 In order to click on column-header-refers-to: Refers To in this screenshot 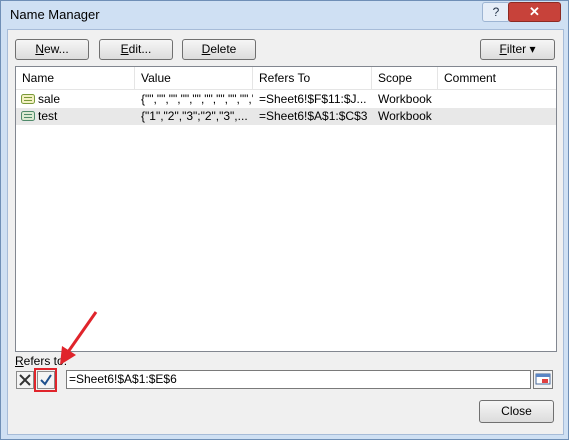, I will do `click(312, 78)`.